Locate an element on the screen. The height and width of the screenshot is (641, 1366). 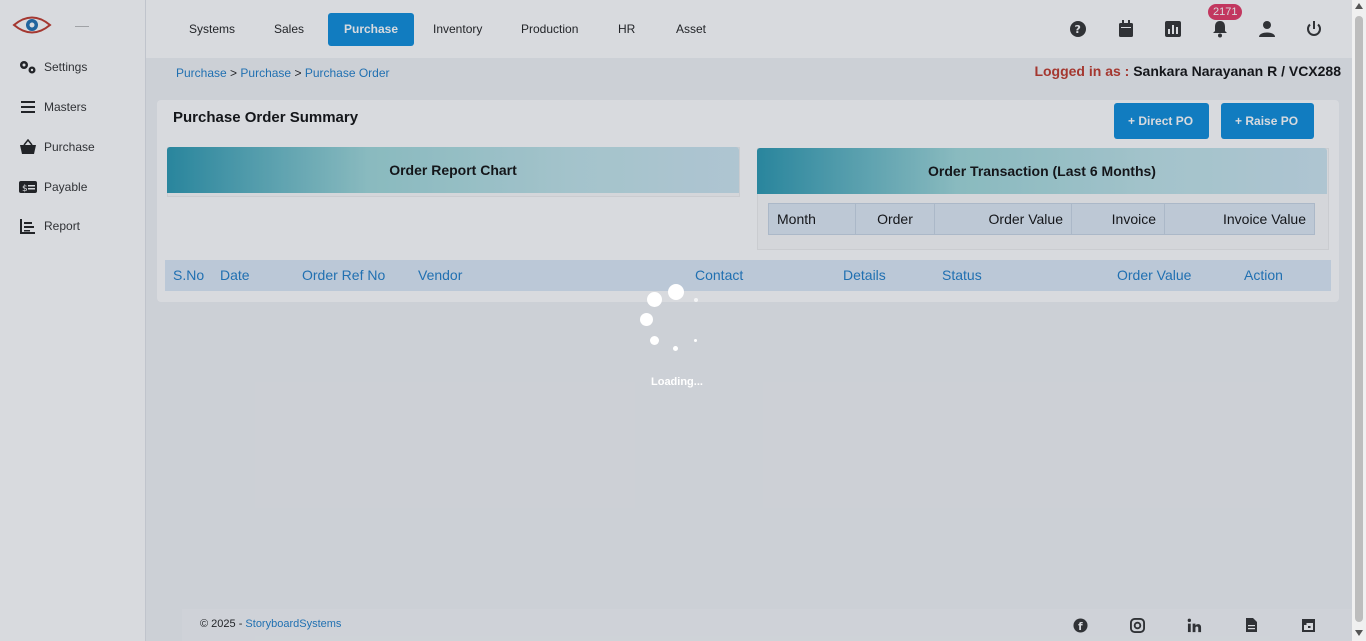
scroll-down-arrow-icon is located at coordinates (1359, 633).